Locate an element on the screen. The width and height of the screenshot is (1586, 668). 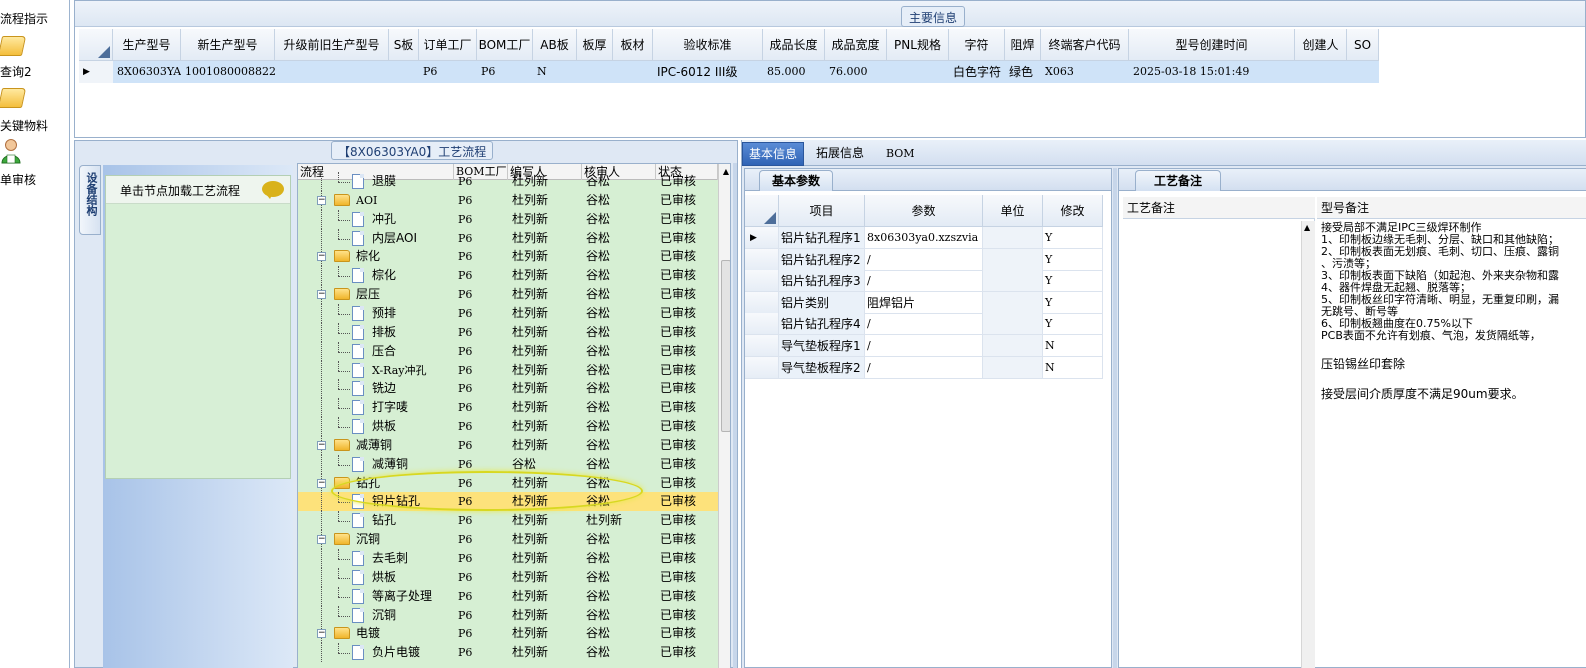
param-row: 导气垫板程序1/ N is located at coordinates (928, 346).